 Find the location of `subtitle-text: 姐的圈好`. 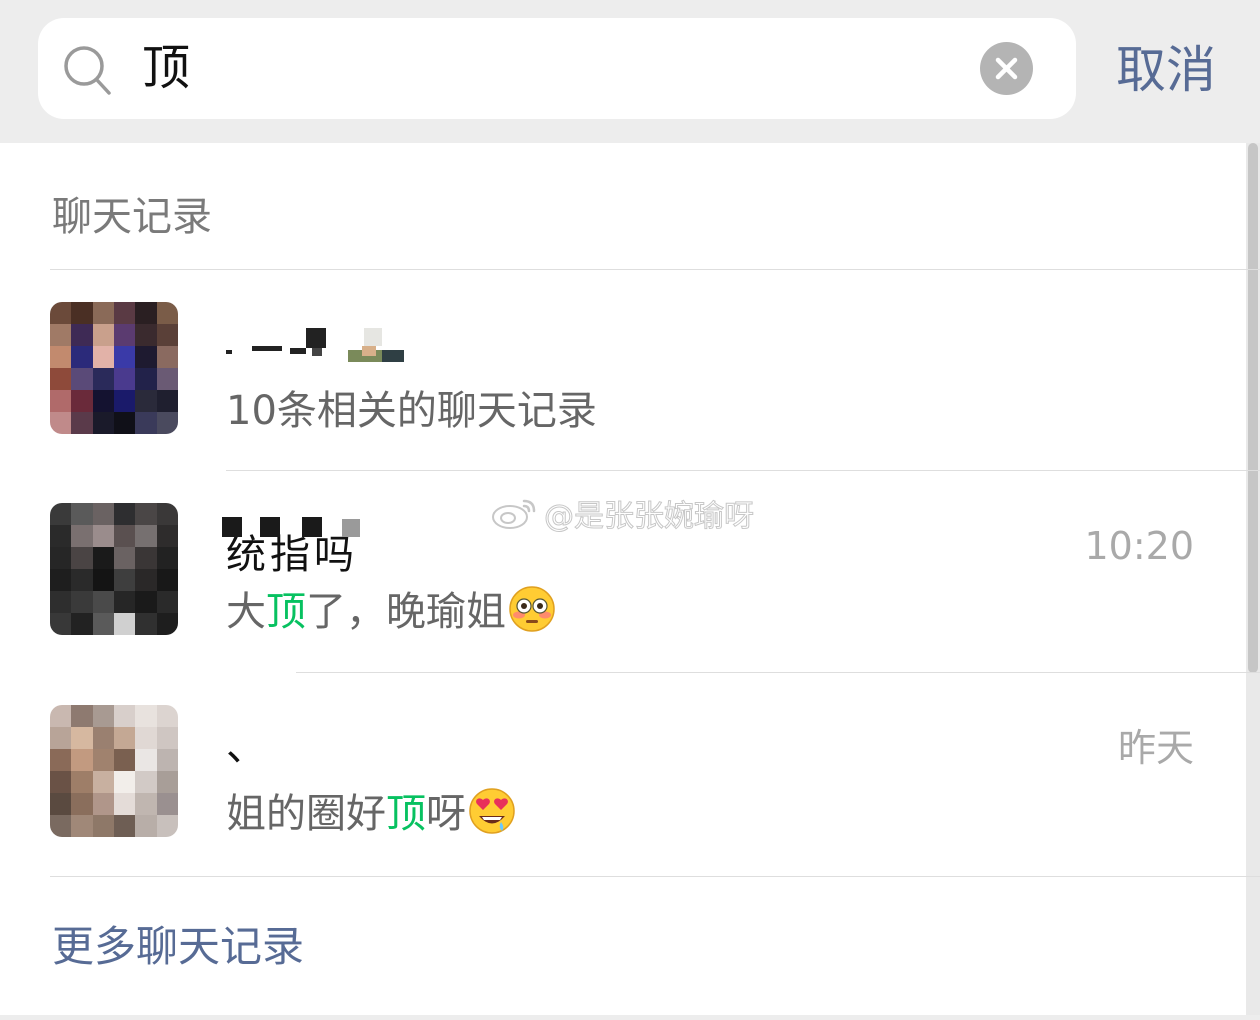

subtitle-text: 姐的圈好 is located at coordinates (306, 814).